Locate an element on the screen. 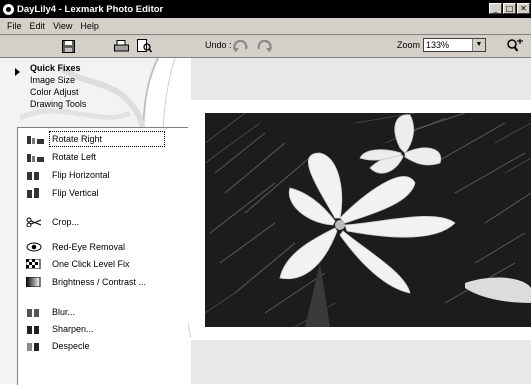 This screenshot has height=385, width=531. blur-icon is located at coordinates (35, 312).